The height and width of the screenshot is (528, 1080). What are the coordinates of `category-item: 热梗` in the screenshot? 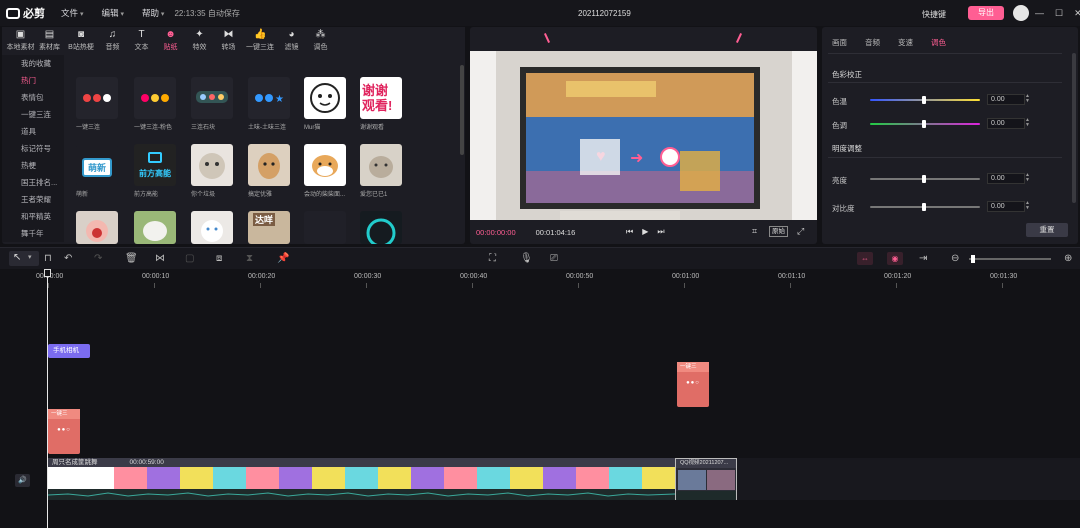 It's located at (33, 165).